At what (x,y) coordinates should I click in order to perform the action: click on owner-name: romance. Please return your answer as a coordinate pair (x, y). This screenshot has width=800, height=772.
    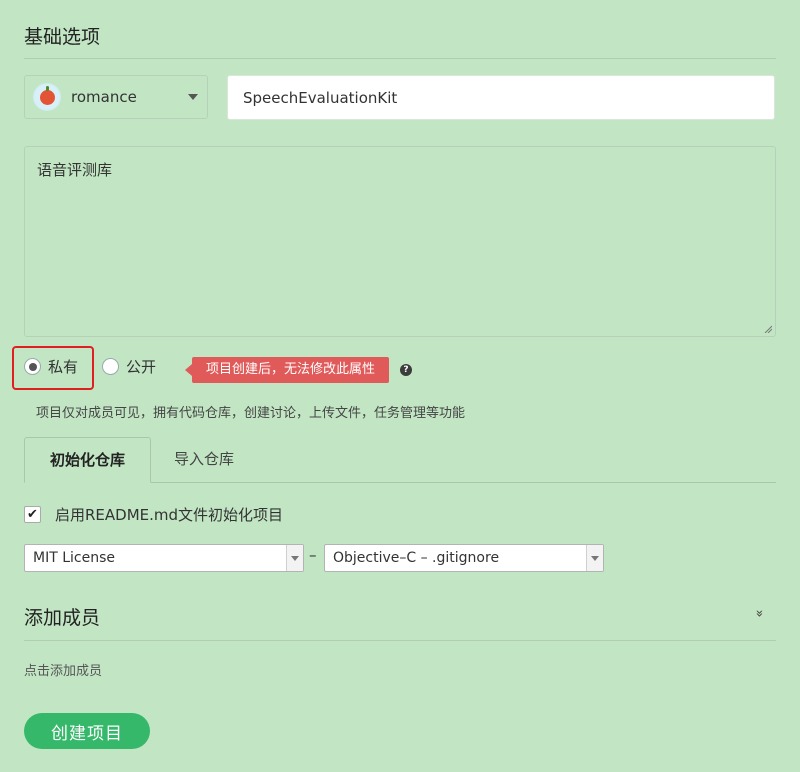
    Looking at the image, I should click on (104, 97).